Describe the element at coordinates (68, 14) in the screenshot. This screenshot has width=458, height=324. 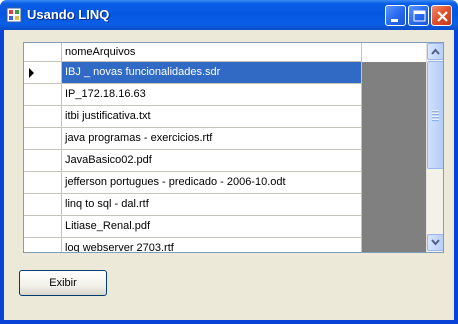
I see `window-title: Usando LINQ` at that location.